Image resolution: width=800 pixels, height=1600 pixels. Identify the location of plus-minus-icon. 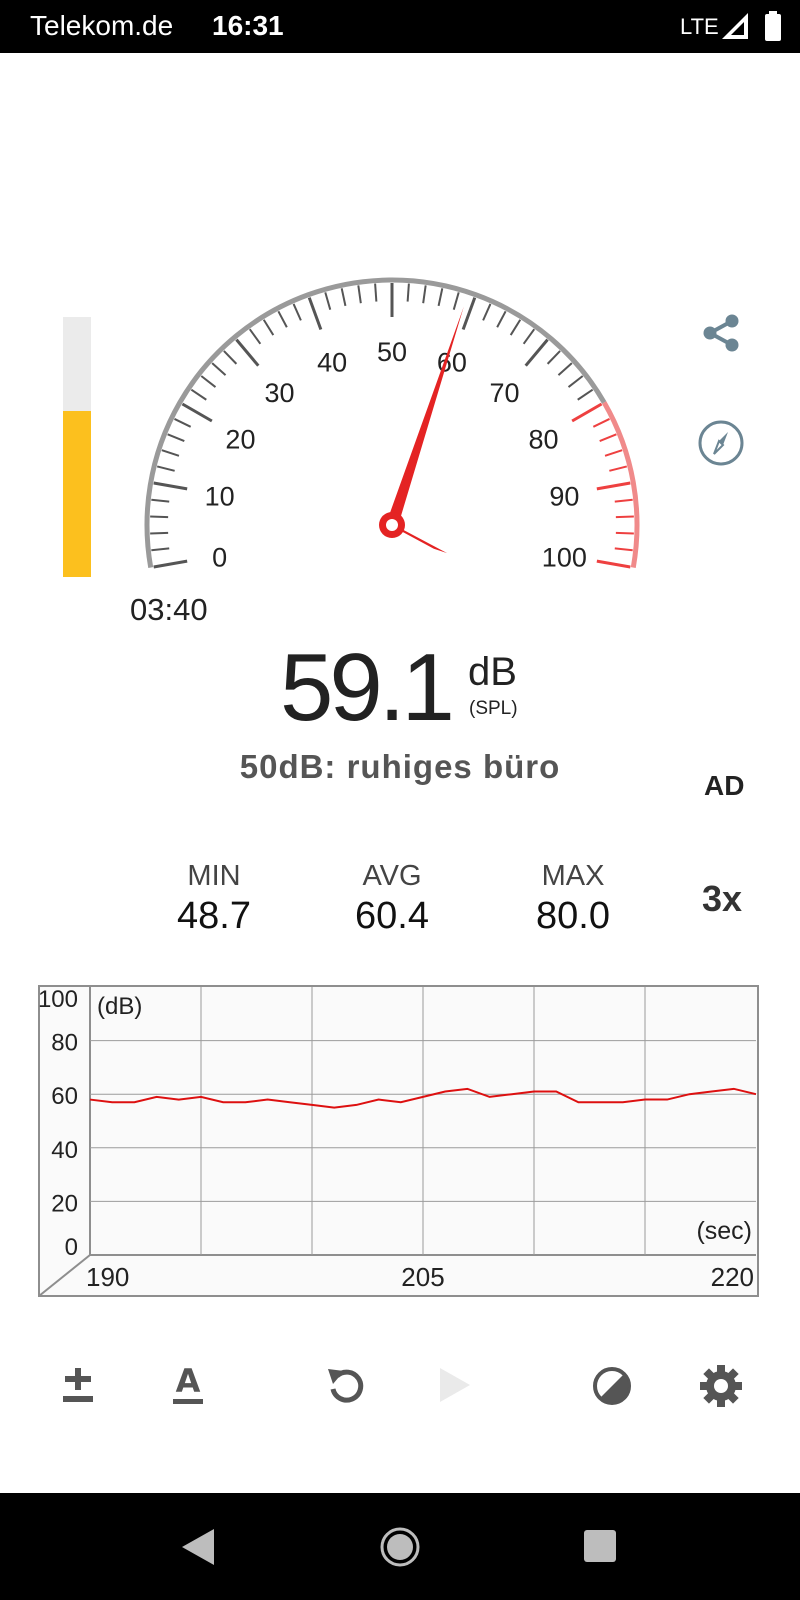
(78, 1386).